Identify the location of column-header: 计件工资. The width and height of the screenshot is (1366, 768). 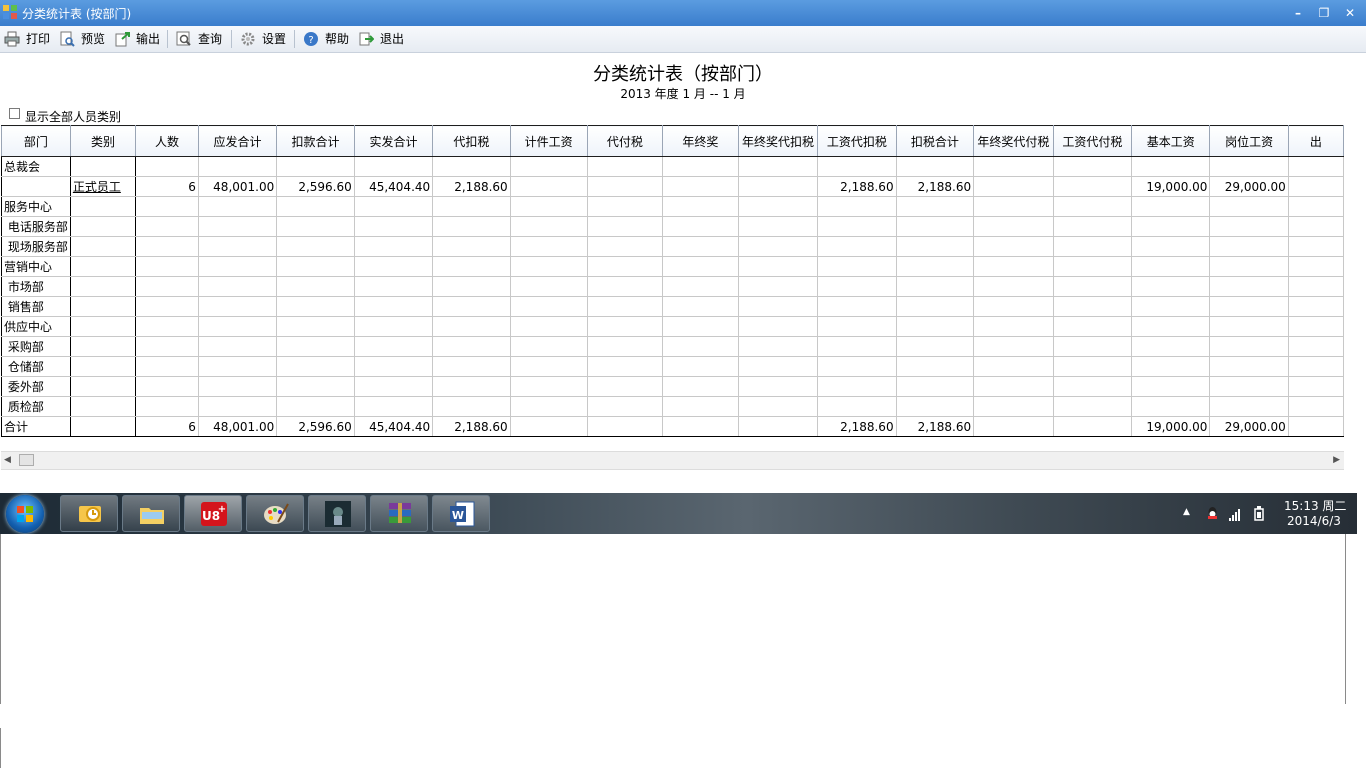
(548, 141).